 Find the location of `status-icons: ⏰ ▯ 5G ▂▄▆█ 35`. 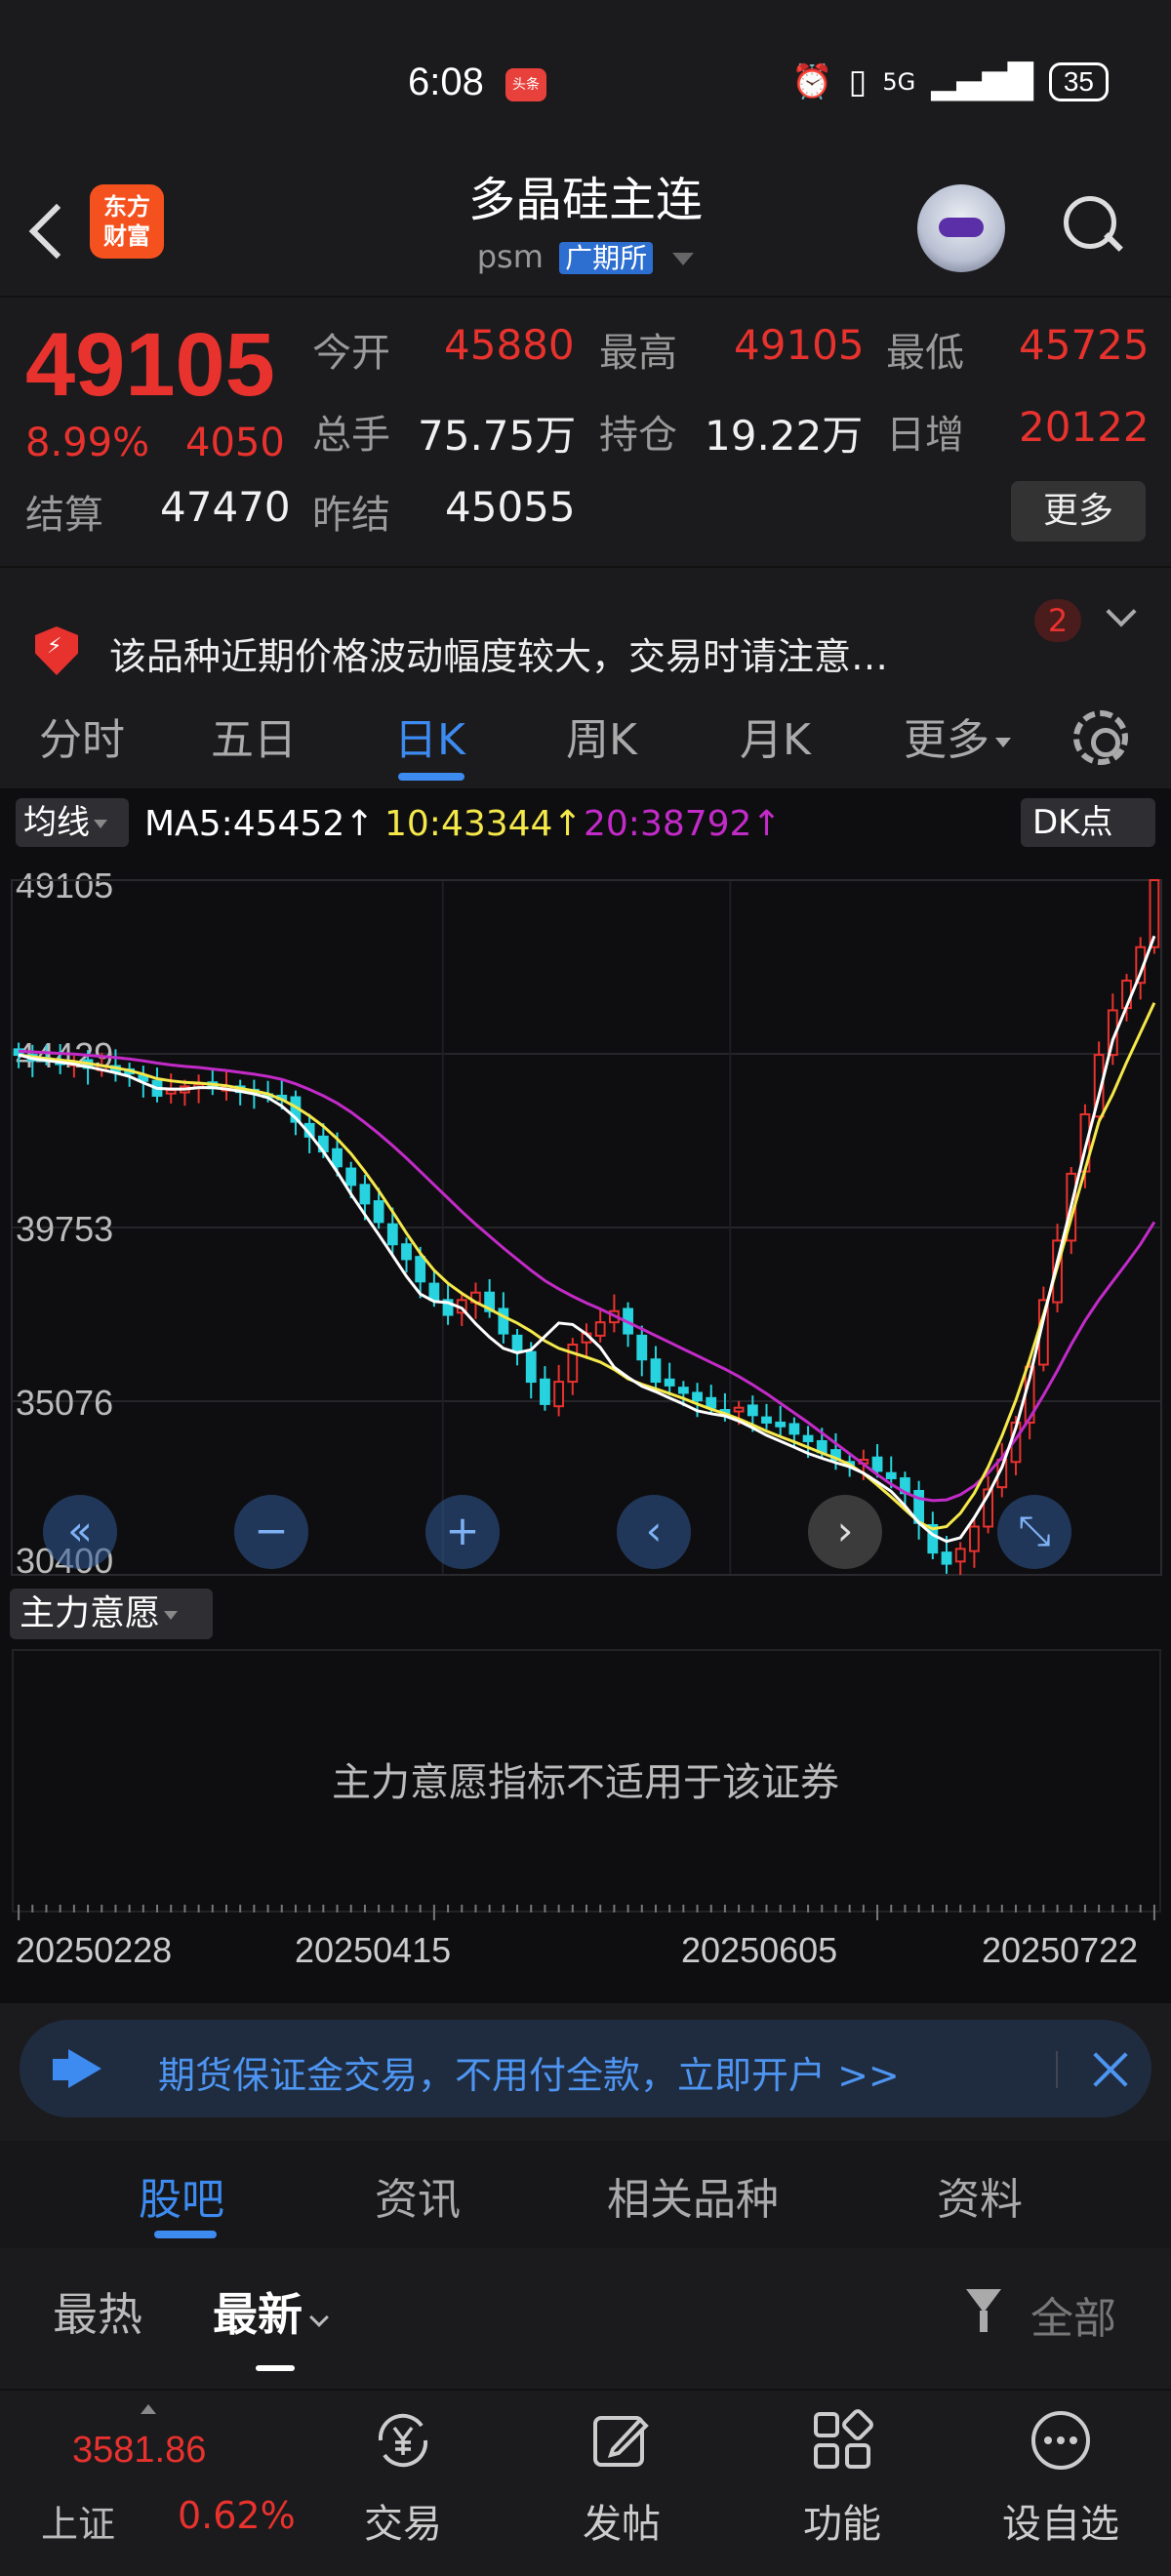

status-icons: ⏰ ▯ 5G ▂▄▆█ 35 is located at coordinates (950, 81).